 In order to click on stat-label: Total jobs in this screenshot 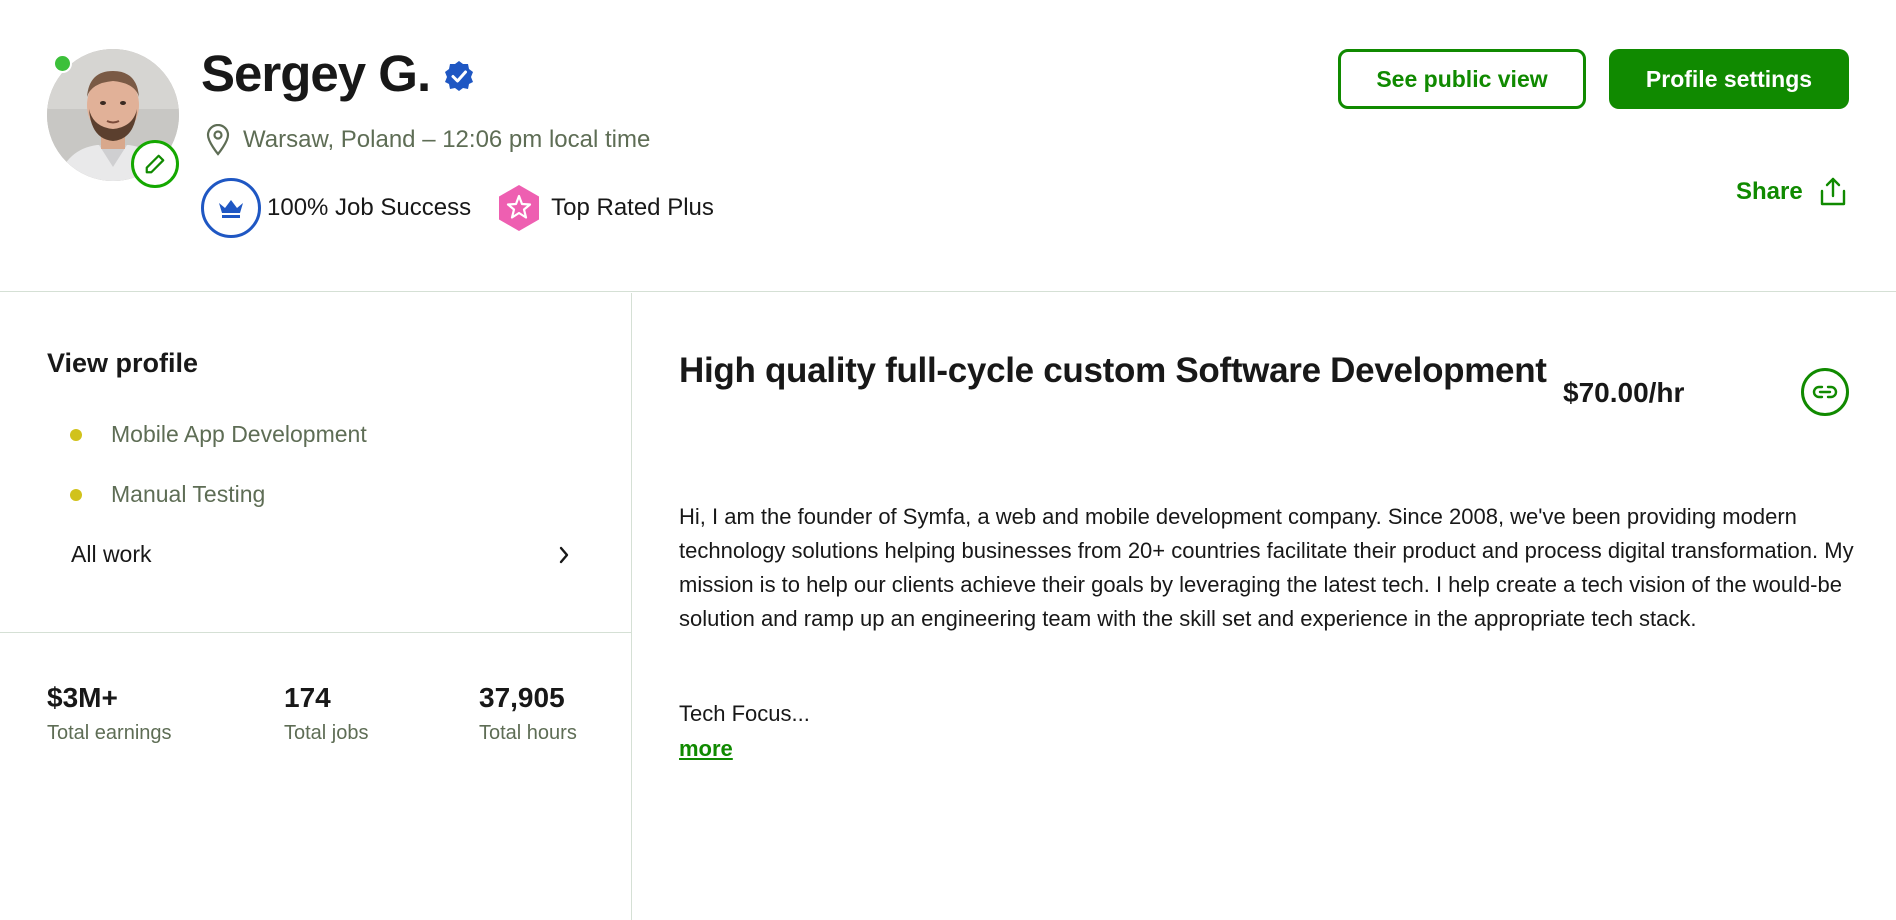, I will do `click(326, 733)`.